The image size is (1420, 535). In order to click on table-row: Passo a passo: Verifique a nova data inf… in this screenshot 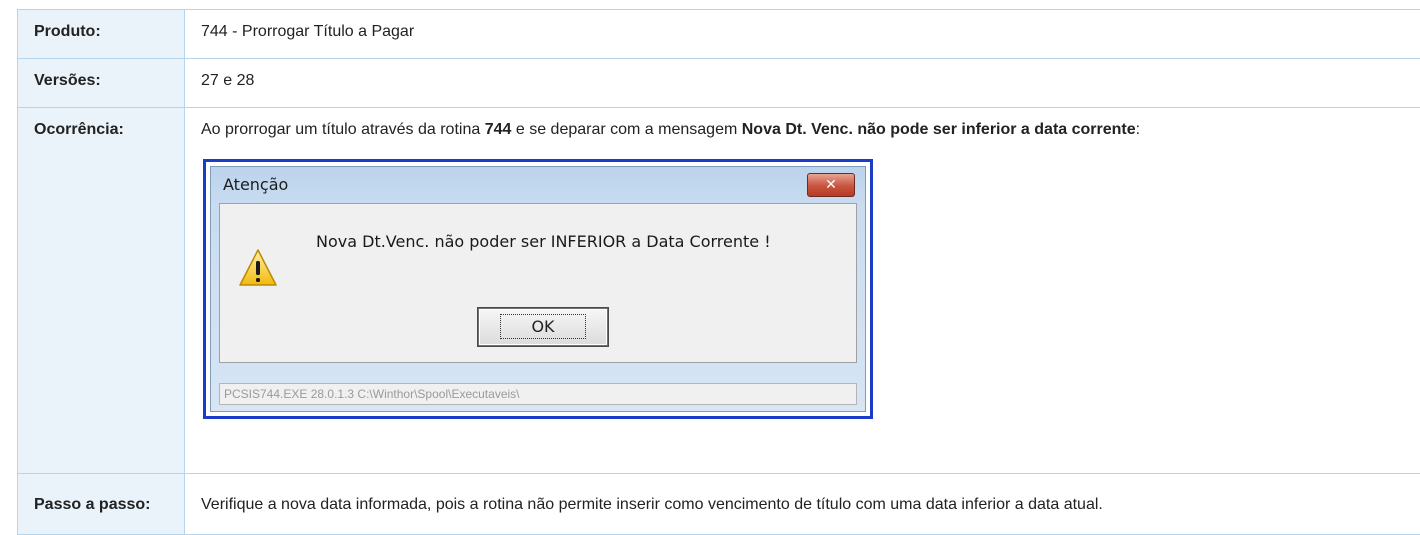, I will do `click(719, 504)`.